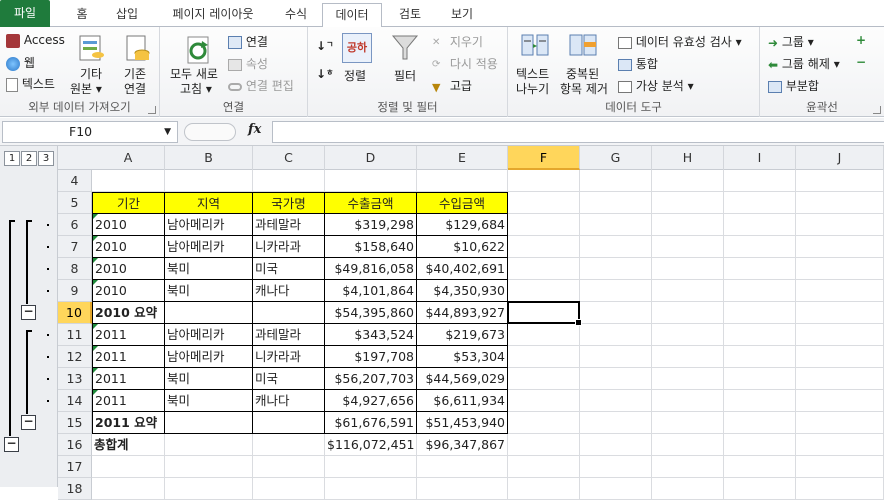 The height and width of the screenshot is (500, 884). I want to click on group-button: ➜ 그룹 ▾, so click(791, 41).